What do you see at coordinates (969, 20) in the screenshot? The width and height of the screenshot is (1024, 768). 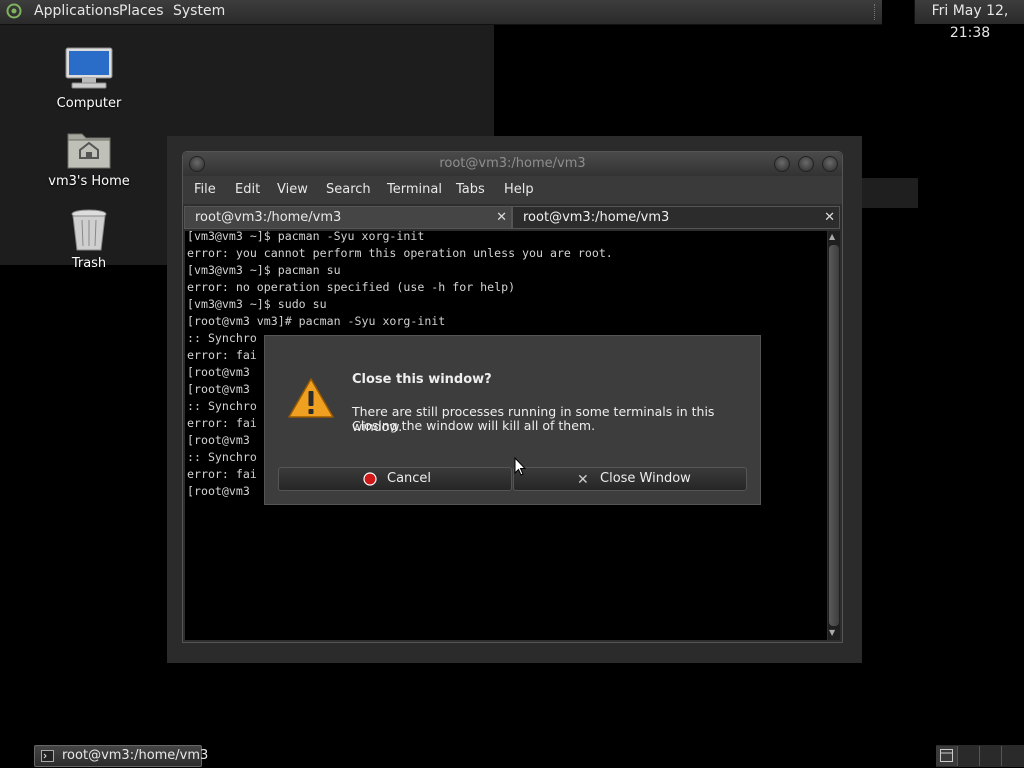 I see `clock: Fri May 12, 21:38` at bounding box center [969, 20].